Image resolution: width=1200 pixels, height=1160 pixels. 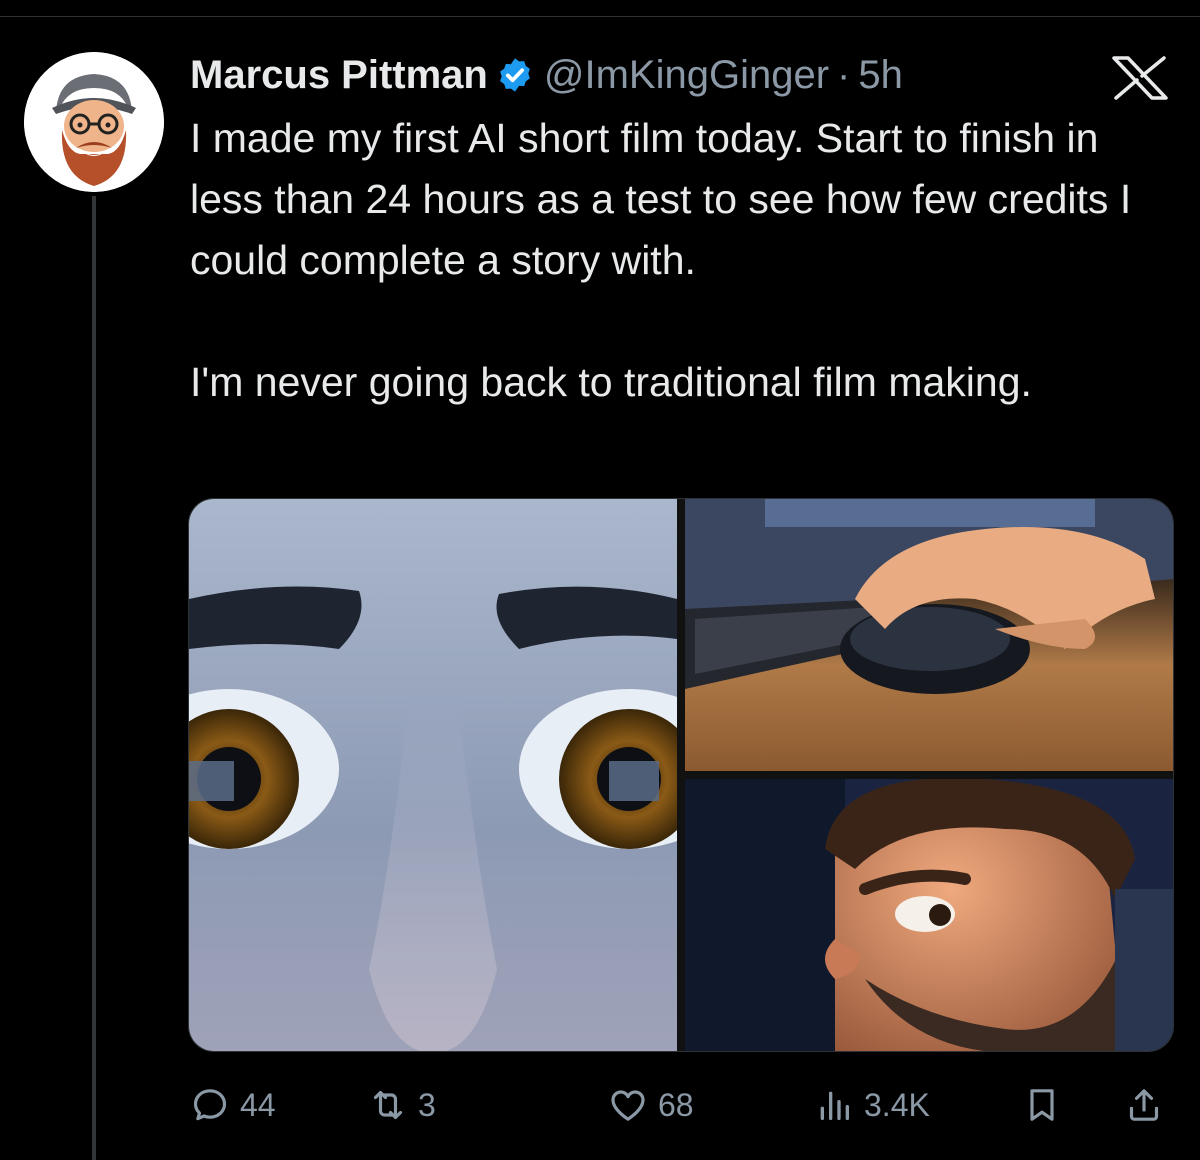 I want to click on reply-button: 44, so click(x=233, y=1105).